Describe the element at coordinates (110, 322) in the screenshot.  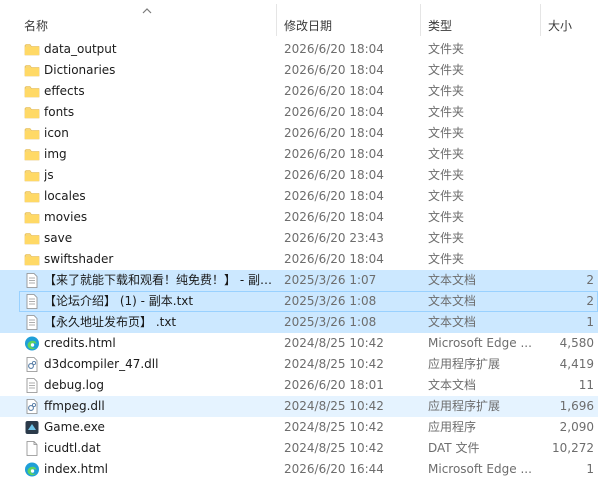
I see `file-name: 【永久地址发布页】 .txt` at that location.